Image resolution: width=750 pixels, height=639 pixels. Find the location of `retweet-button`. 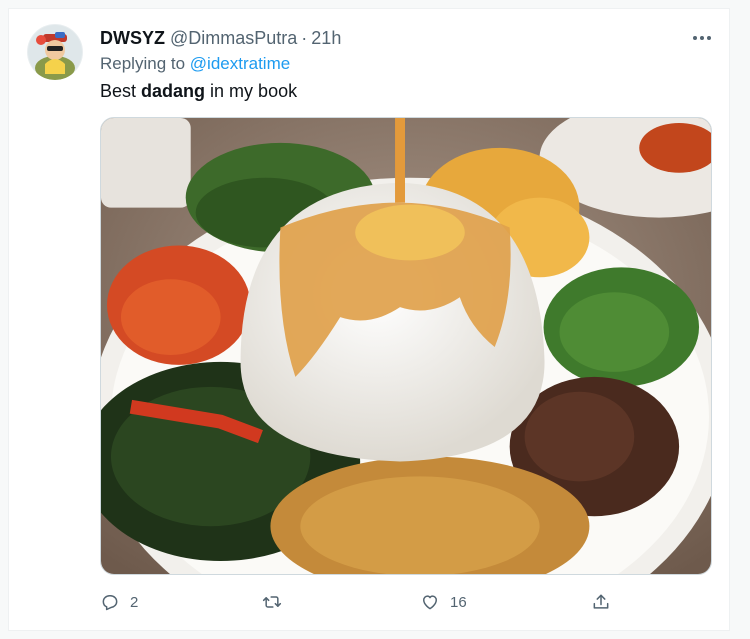

retweet-button is located at coordinates (277, 602).